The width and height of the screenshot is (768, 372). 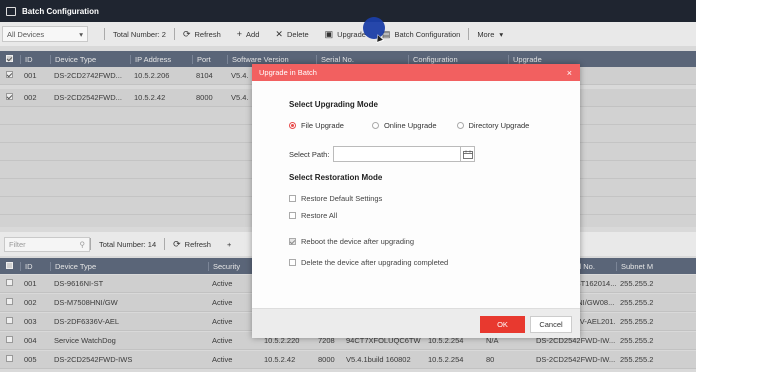 I want to click on radio-file-upgrade: File Upgrade, so click(x=316, y=125).